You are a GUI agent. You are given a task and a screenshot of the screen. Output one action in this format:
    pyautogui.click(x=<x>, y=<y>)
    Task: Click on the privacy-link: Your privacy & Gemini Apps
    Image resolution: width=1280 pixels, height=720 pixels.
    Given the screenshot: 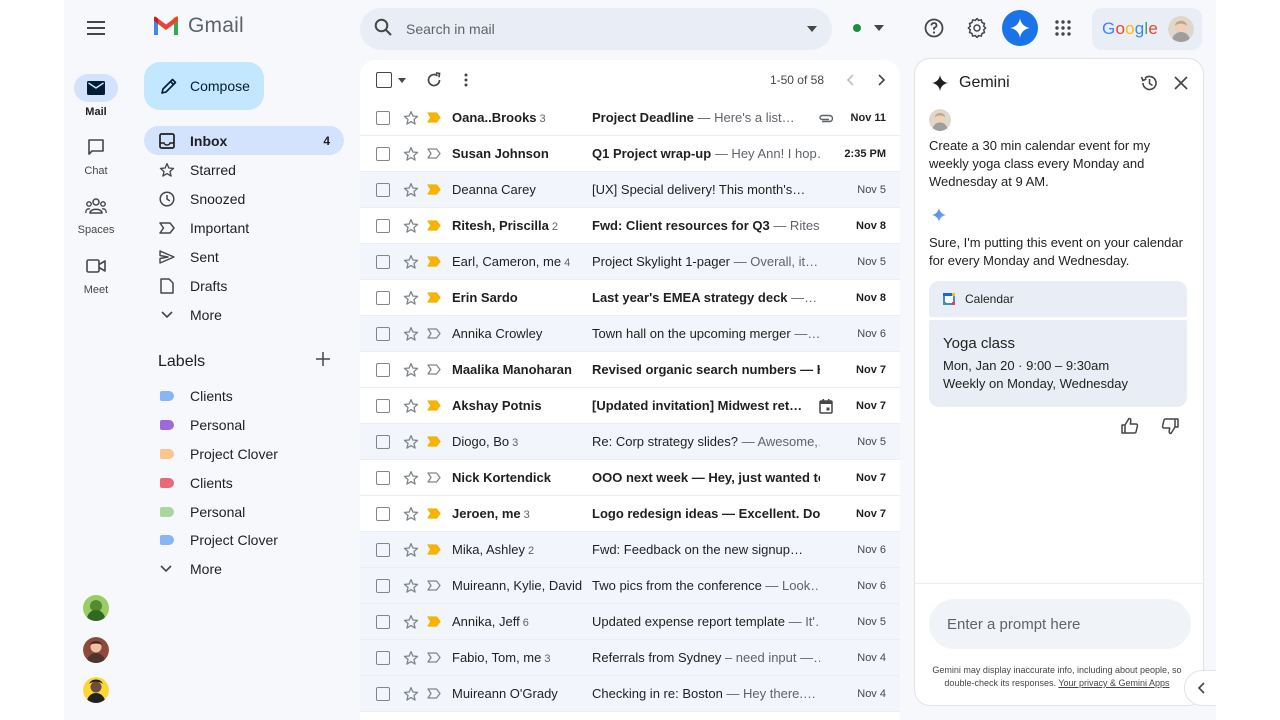 What is the action you would take?
    pyautogui.click(x=1113, y=683)
    